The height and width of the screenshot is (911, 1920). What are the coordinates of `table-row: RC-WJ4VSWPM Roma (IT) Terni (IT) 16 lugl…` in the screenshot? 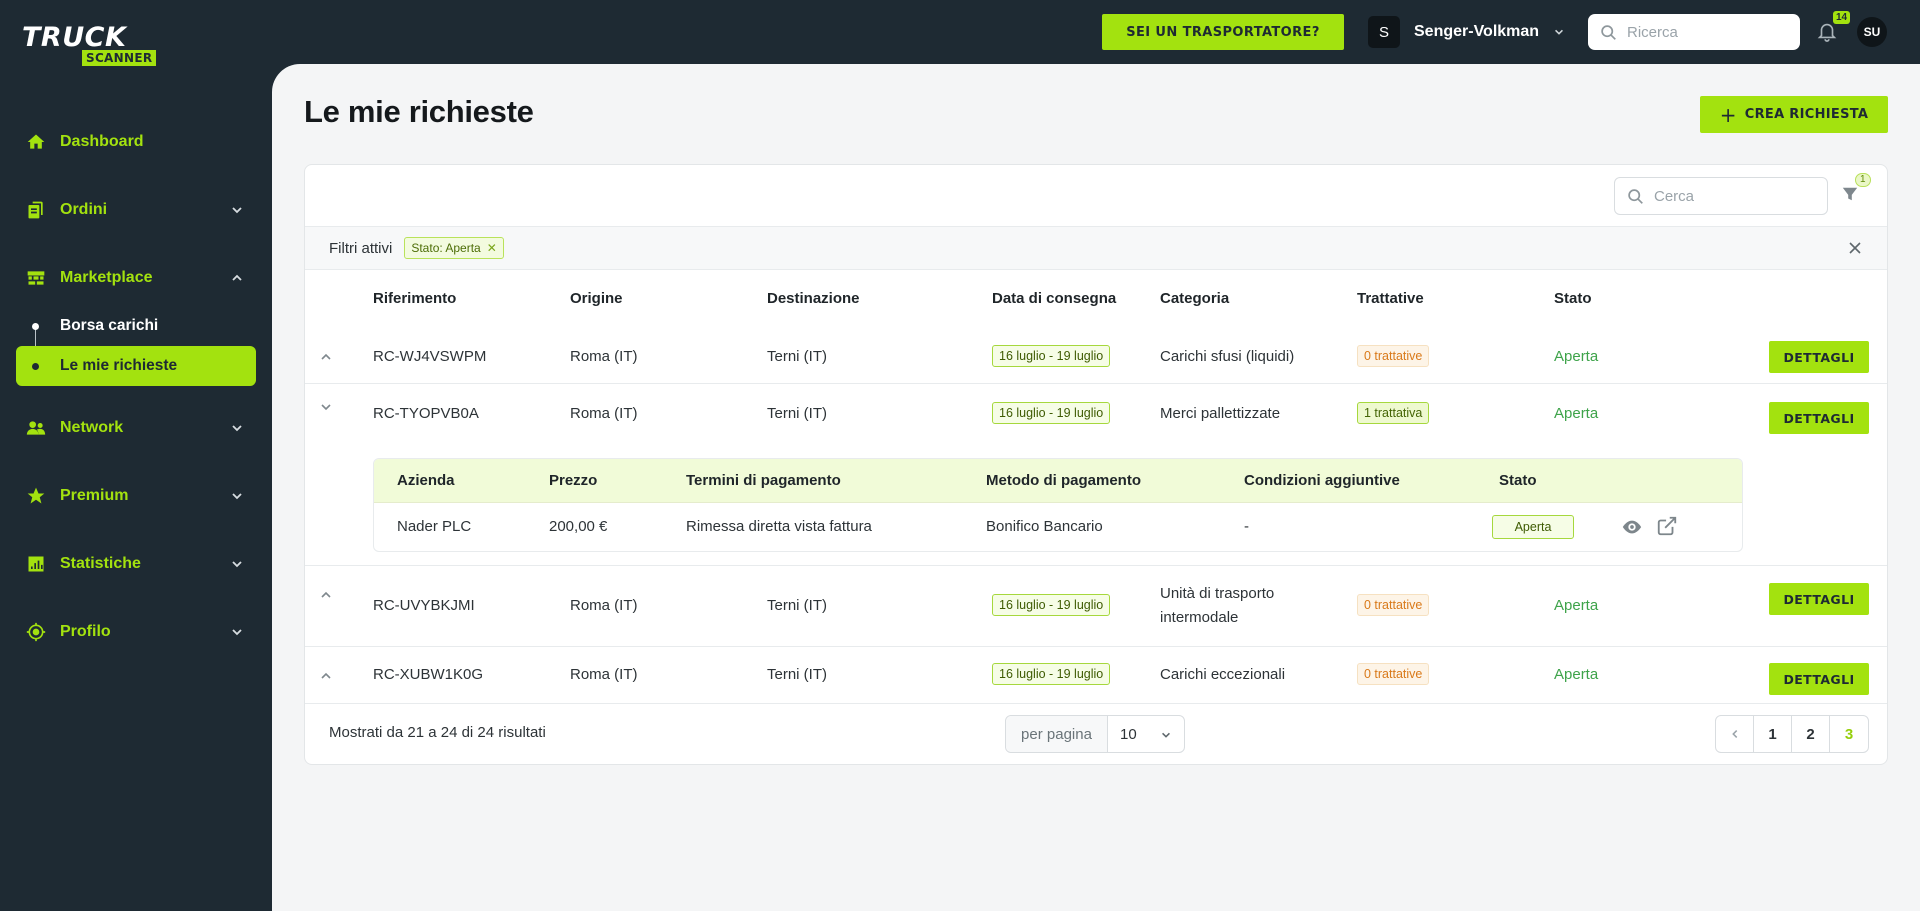 It's located at (1096, 357).